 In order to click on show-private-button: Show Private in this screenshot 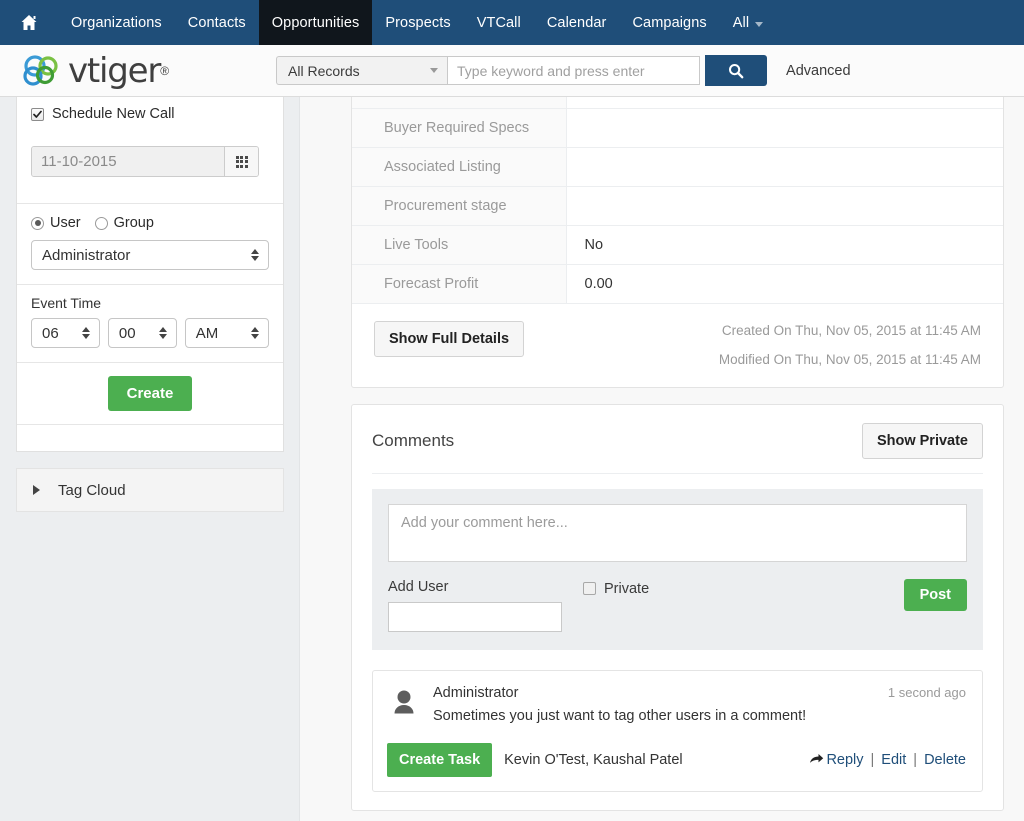, I will do `click(922, 440)`.